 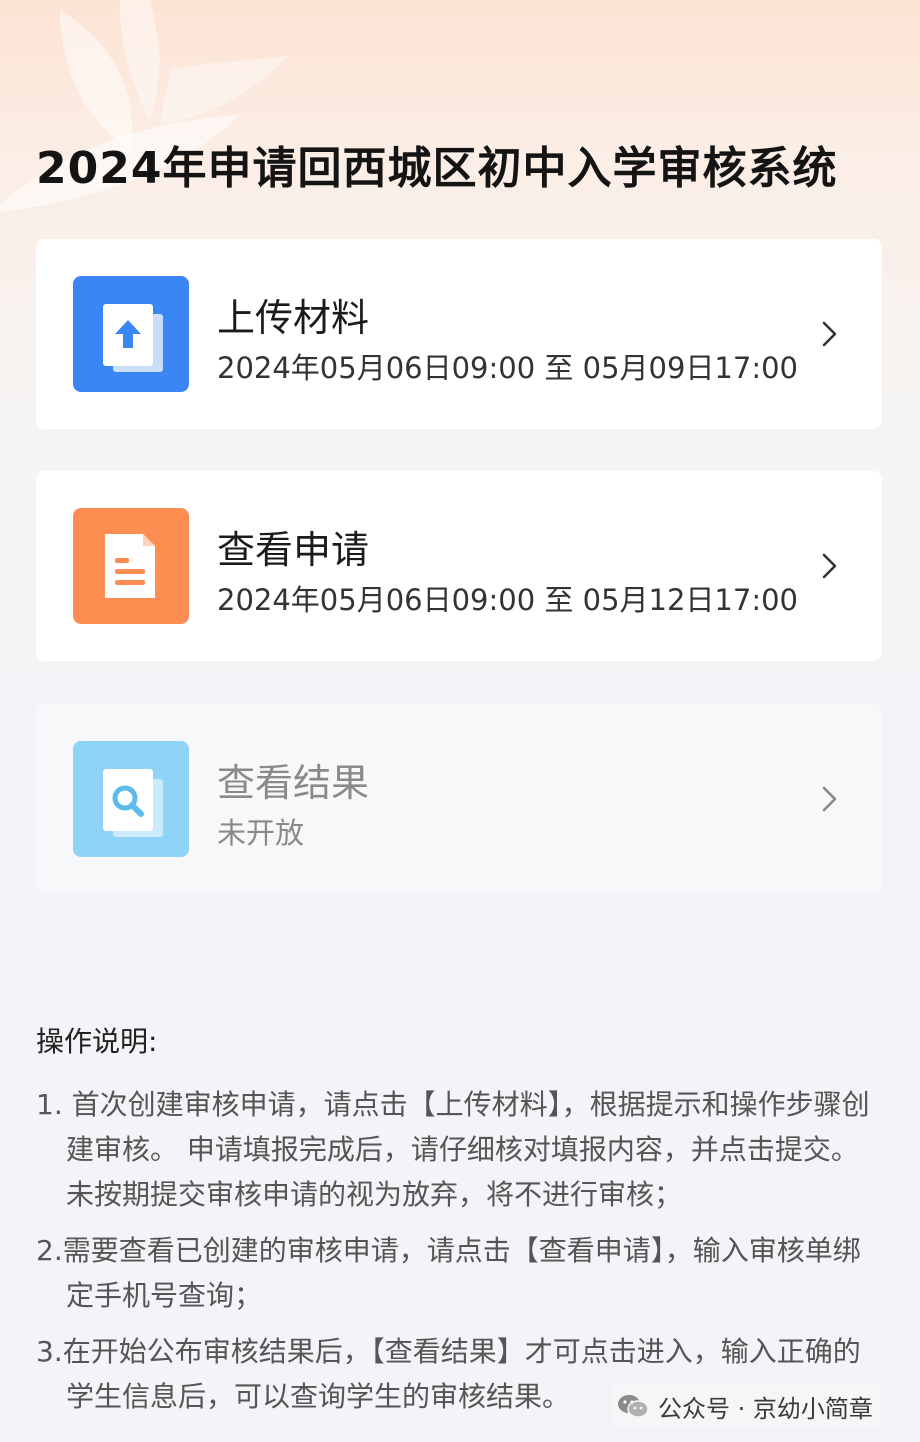 I want to click on card-status: 未开放, so click(x=261, y=833).